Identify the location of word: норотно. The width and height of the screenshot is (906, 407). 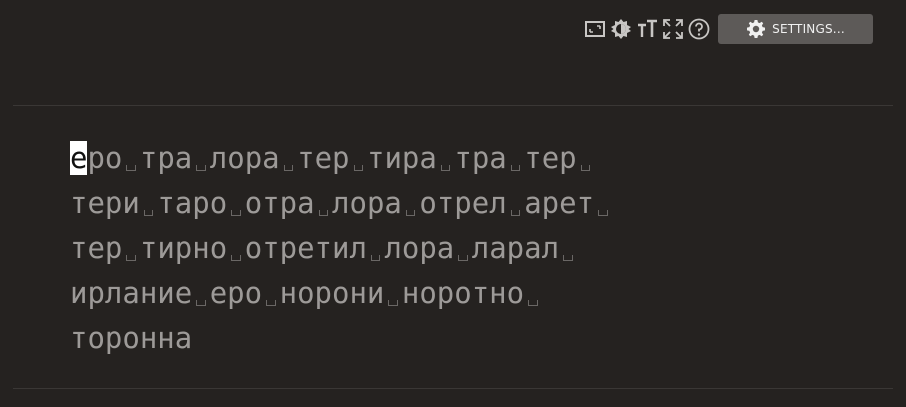
(463, 293).